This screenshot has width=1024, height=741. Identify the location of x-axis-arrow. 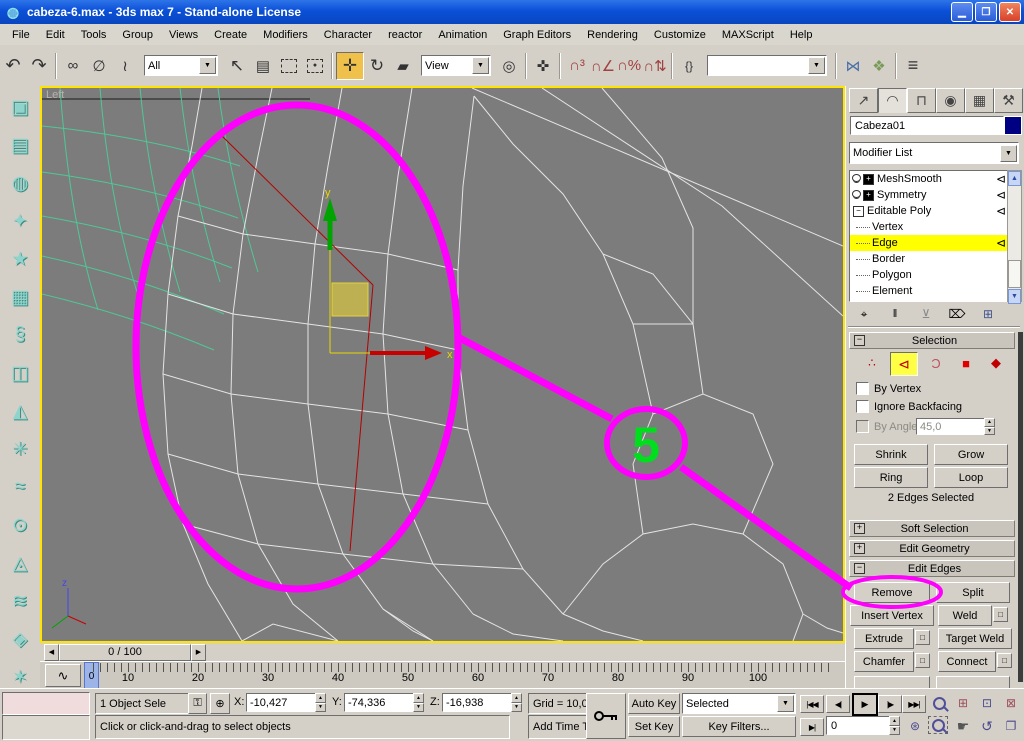
(433, 353).